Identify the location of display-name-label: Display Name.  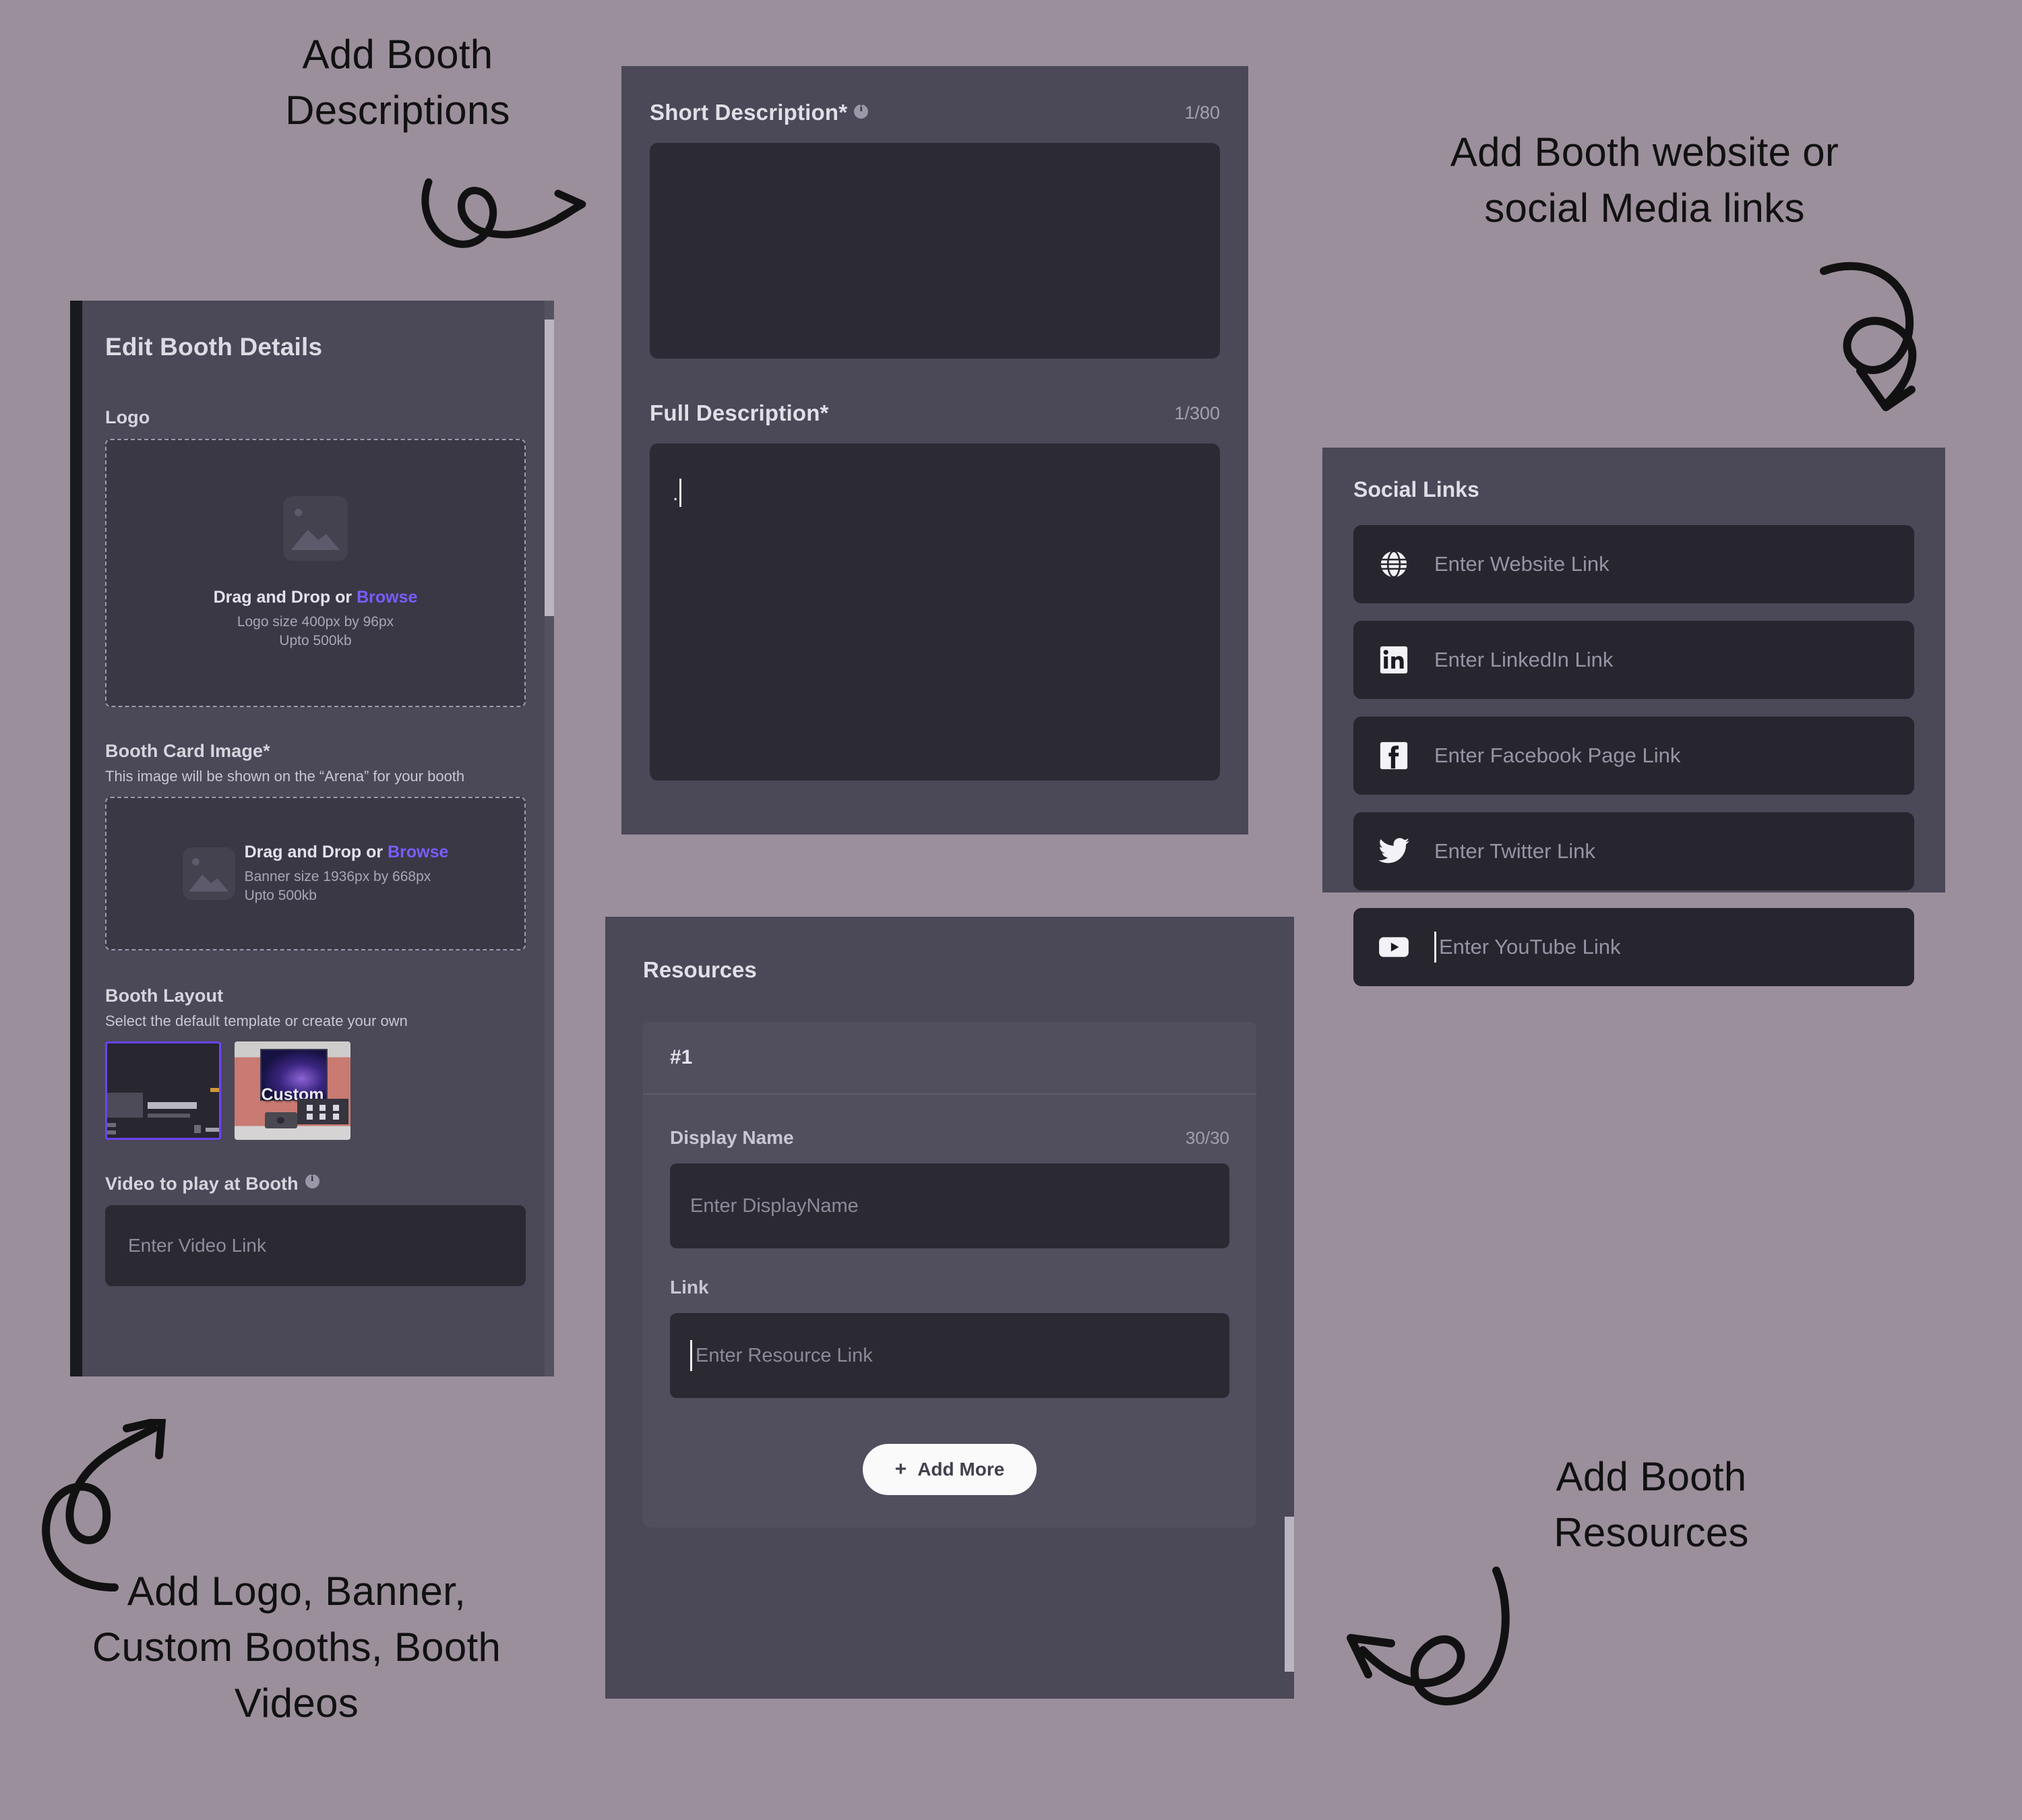
(732, 1137).